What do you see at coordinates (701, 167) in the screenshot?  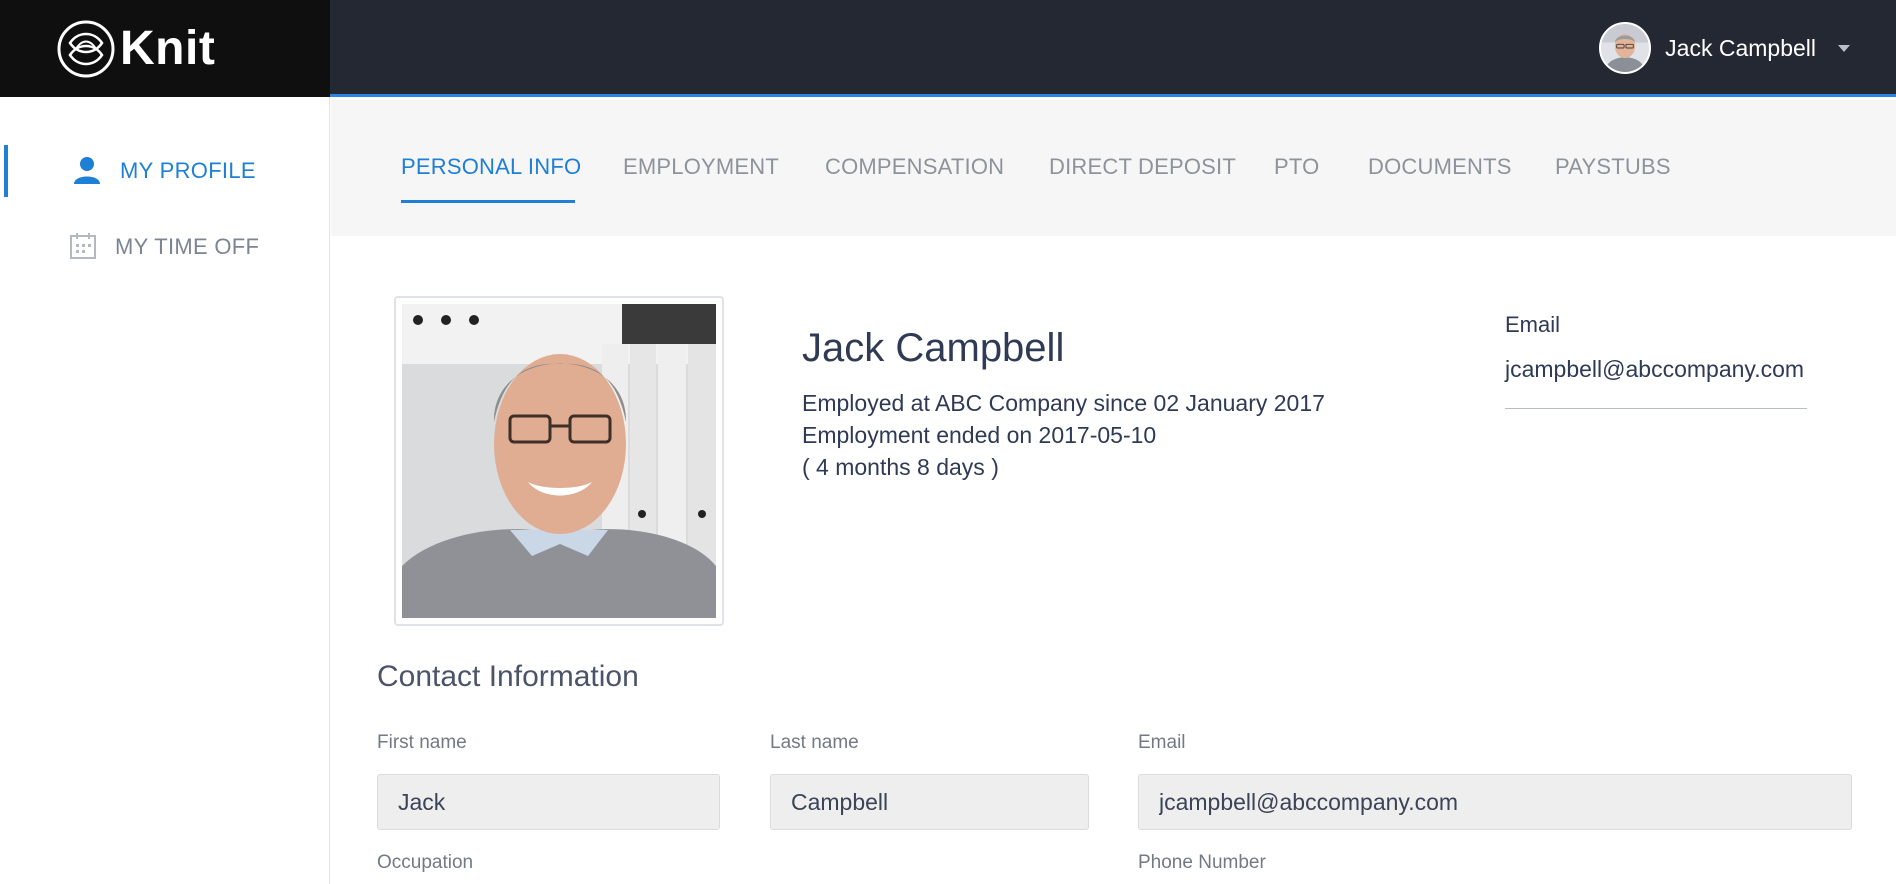 I see `tab-employment: EMPLOYMENT` at bounding box center [701, 167].